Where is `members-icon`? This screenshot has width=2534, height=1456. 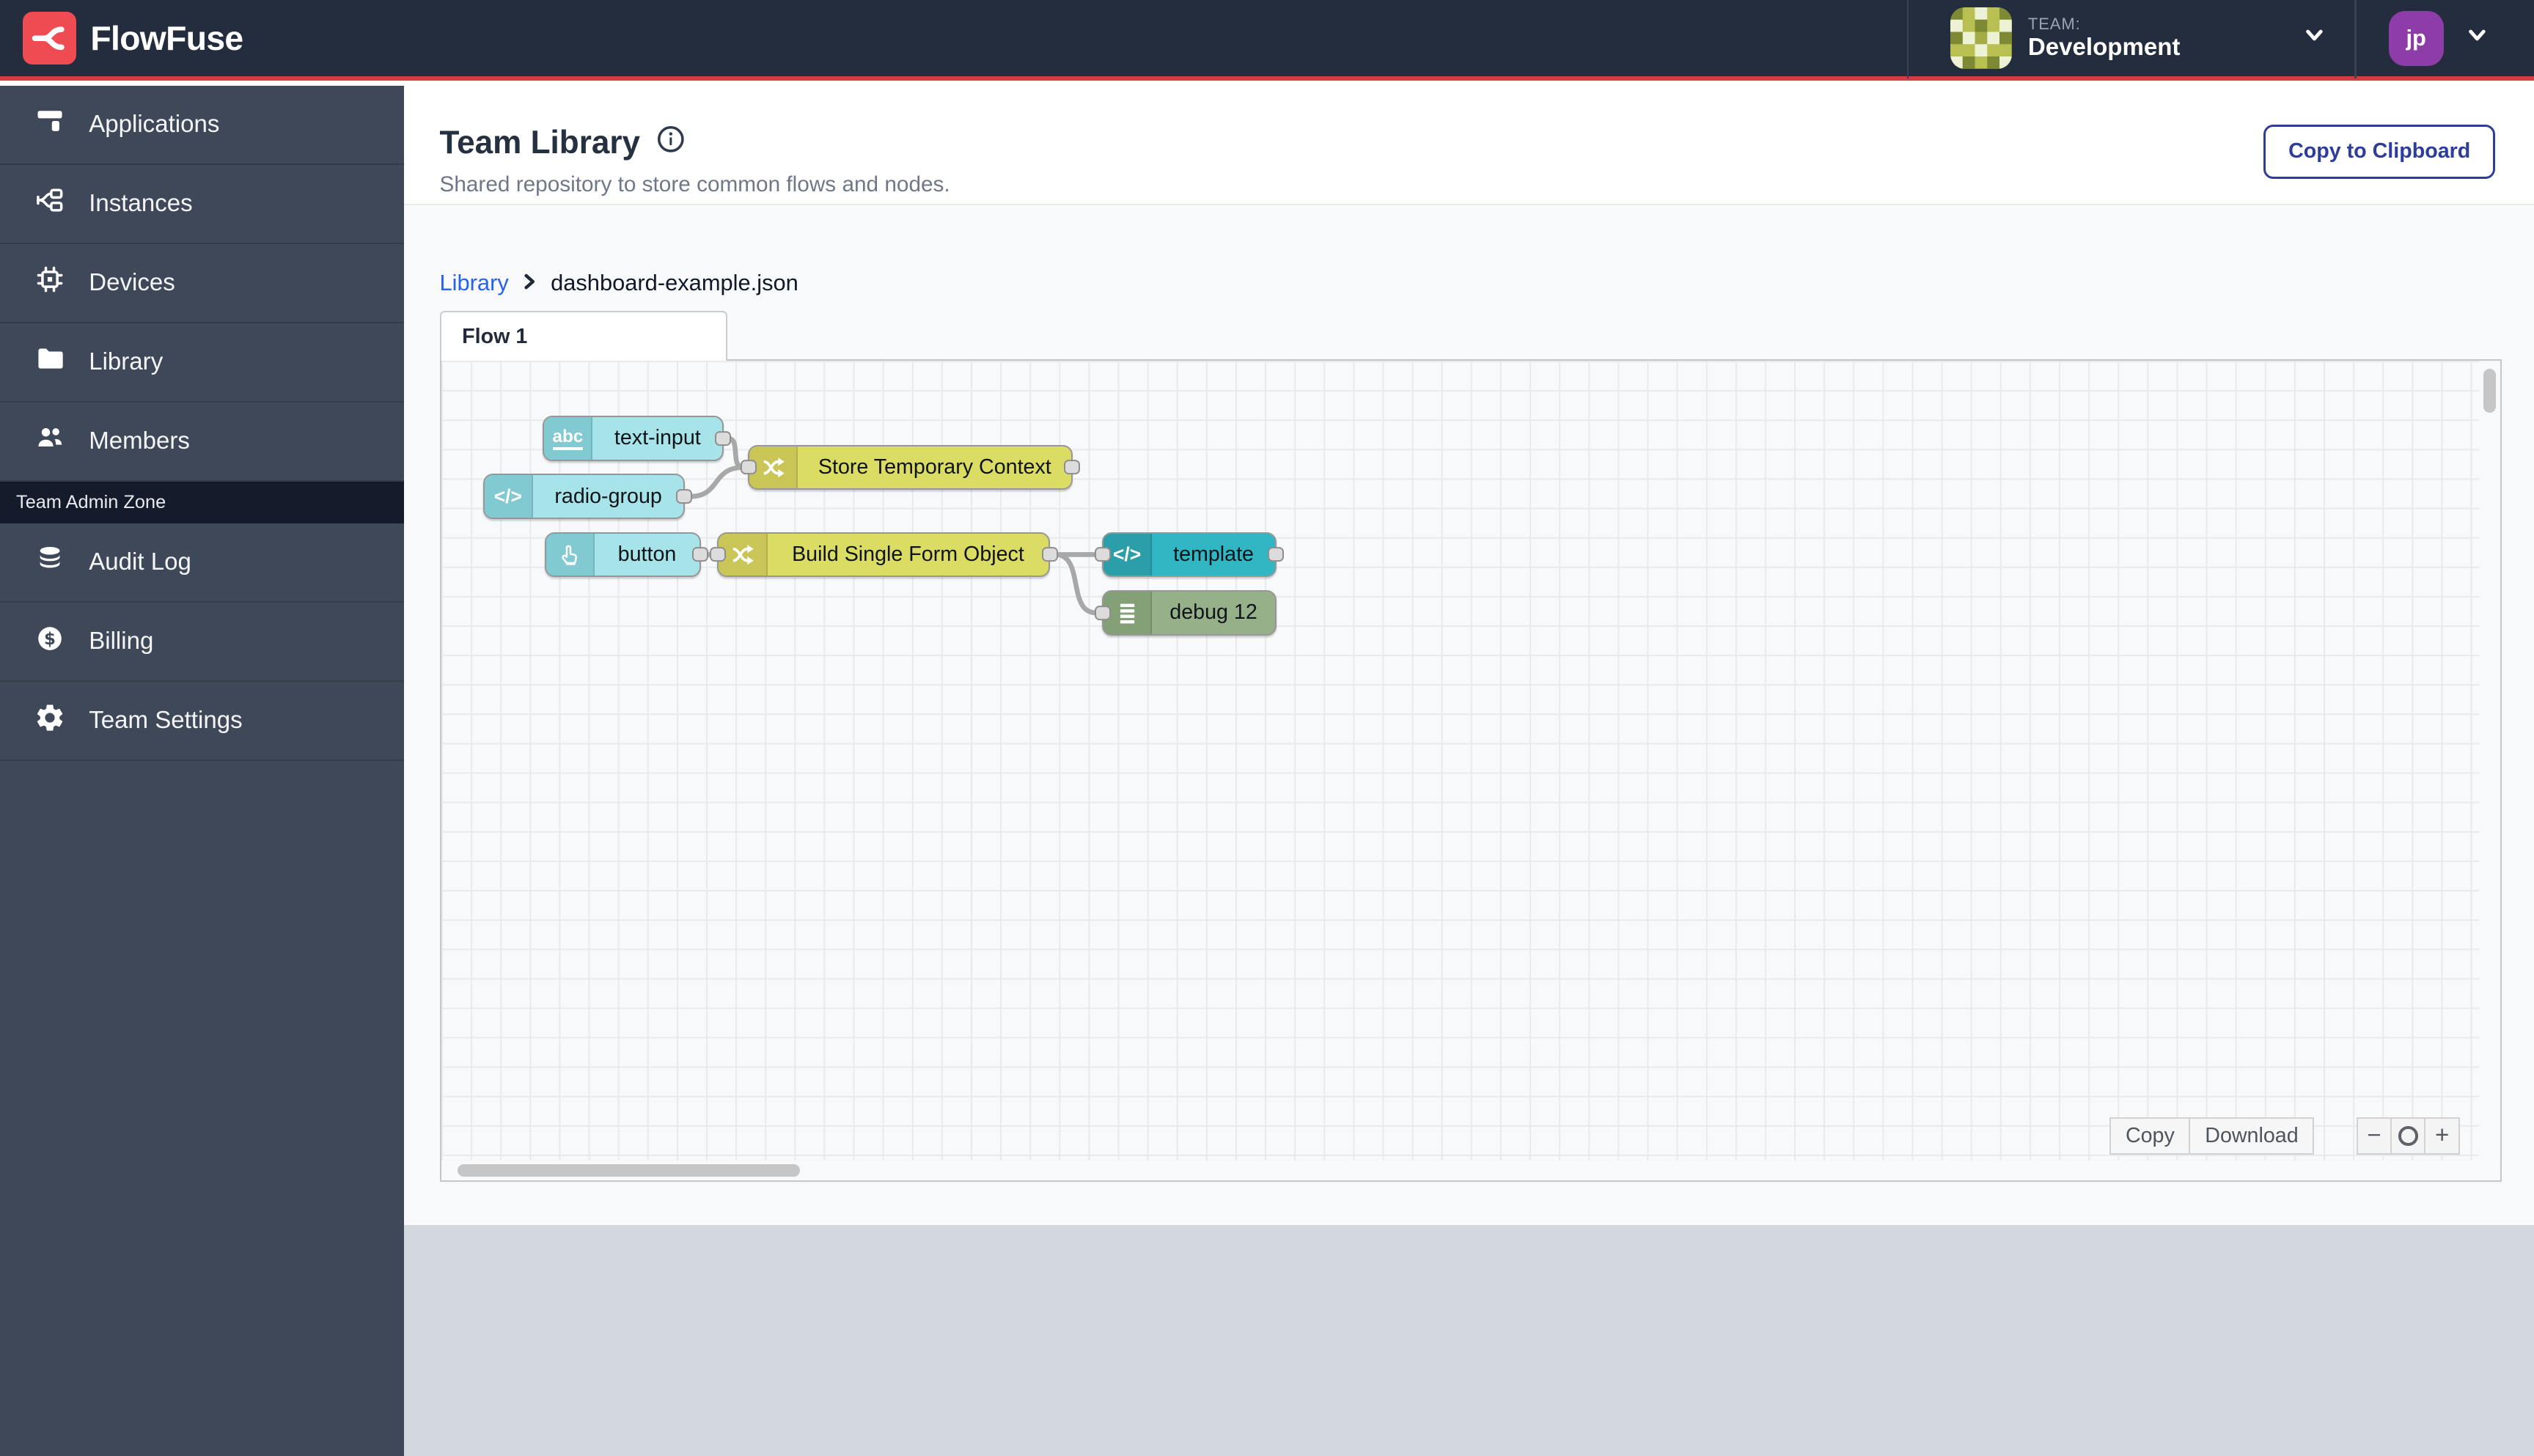 members-icon is located at coordinates (50, 441).